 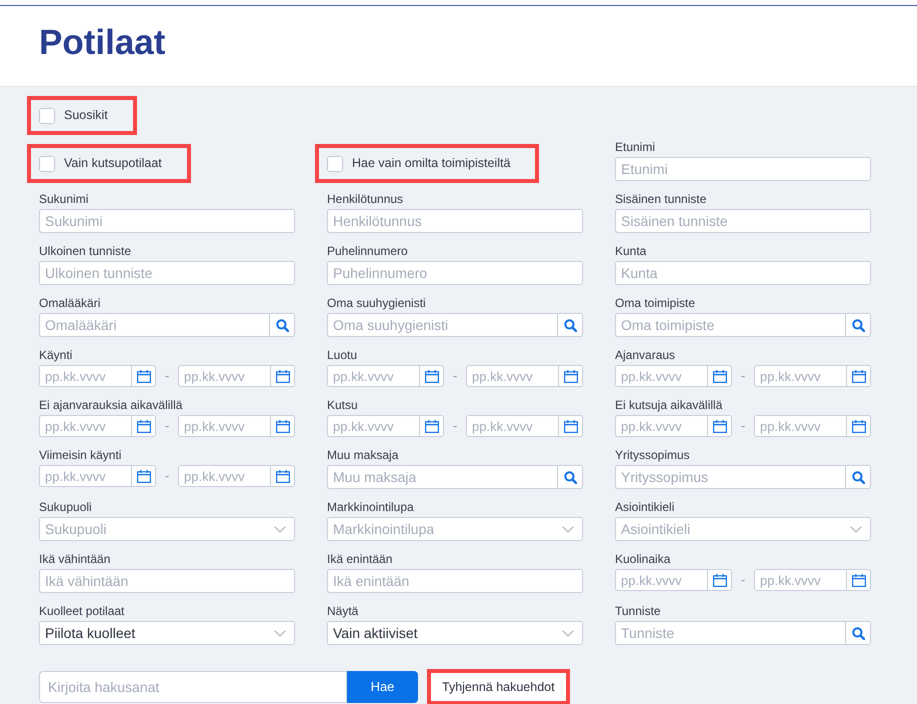 I want to click on field-label: Markkinointilupa, so click(x=371, y=507).